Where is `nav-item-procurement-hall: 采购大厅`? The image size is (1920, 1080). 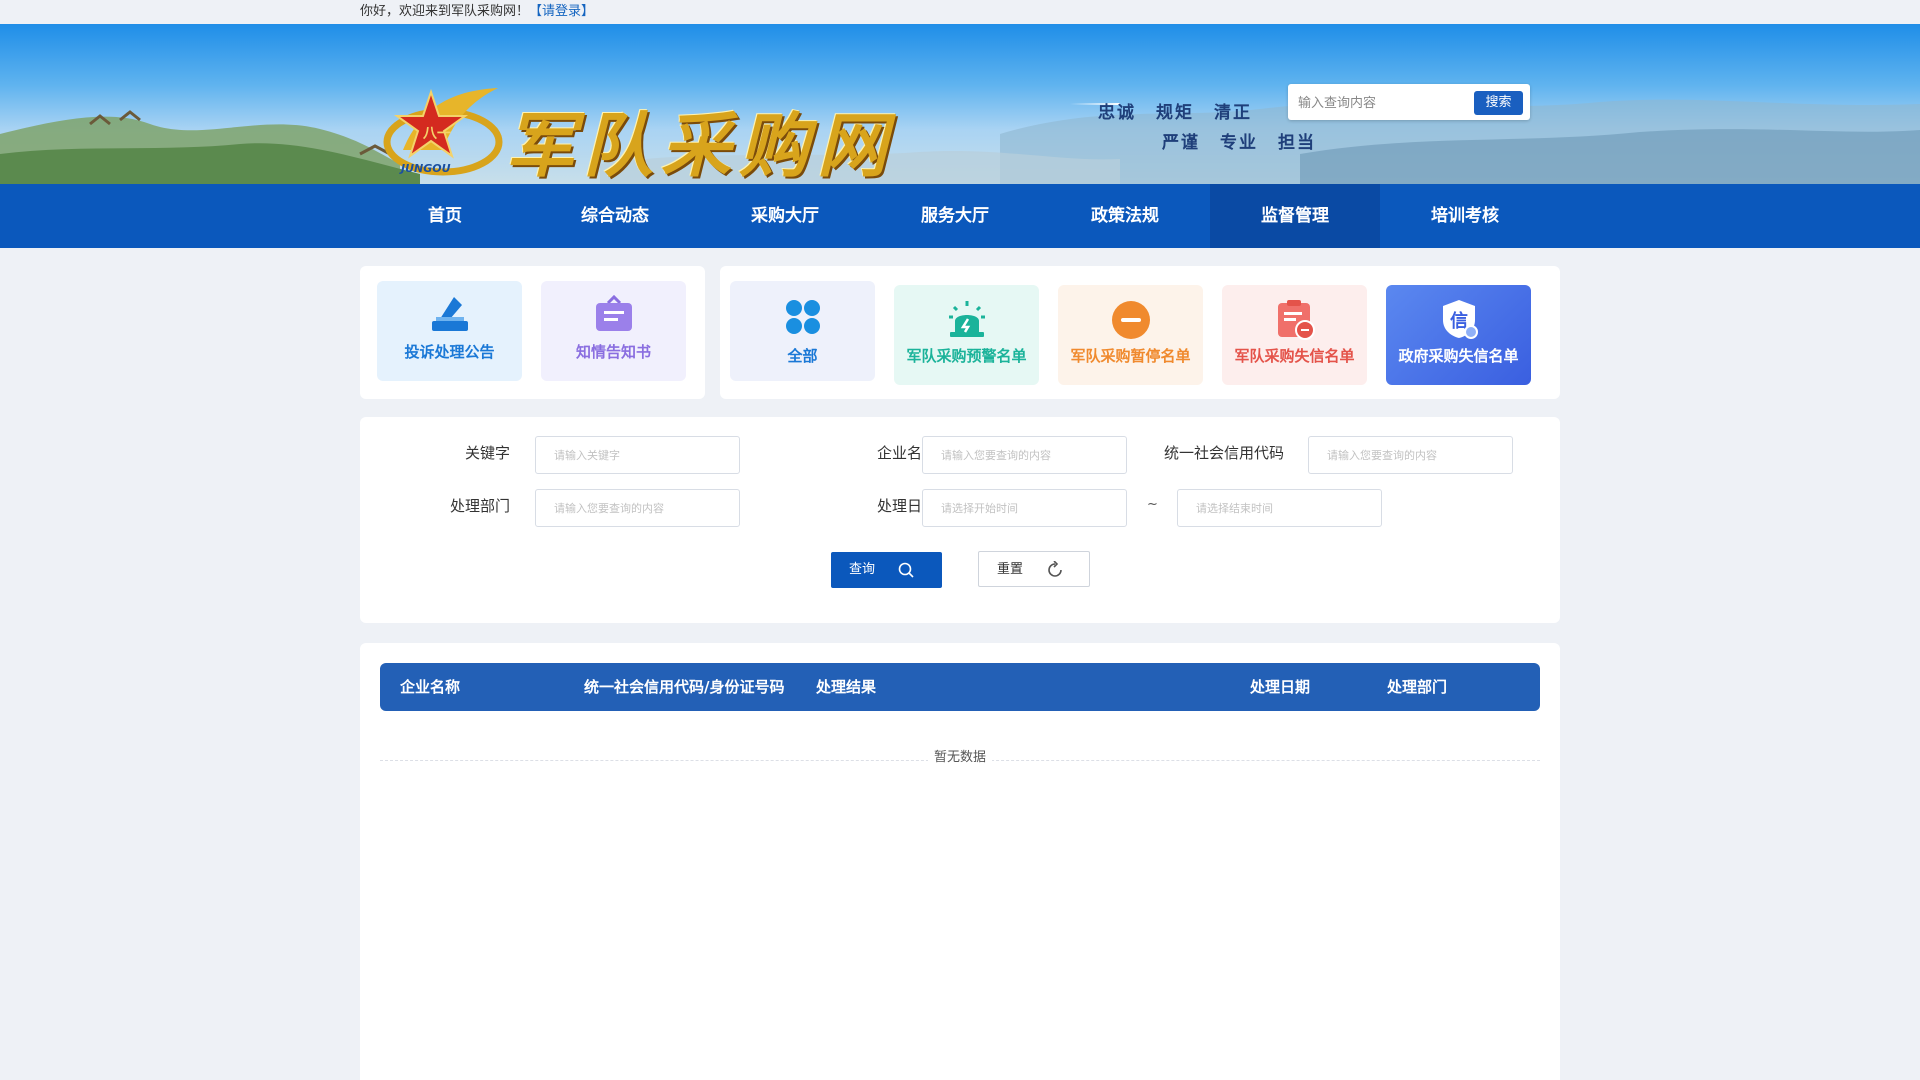
nav-item-procurement-hall: 采购大厅 is located at coordinates (785, 216).